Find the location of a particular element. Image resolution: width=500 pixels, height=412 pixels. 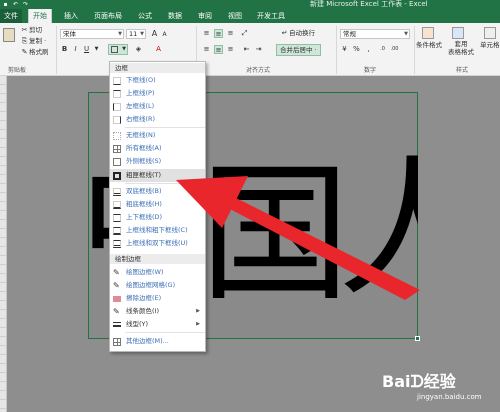

italic-button: I is located at coordinates (75, 49).